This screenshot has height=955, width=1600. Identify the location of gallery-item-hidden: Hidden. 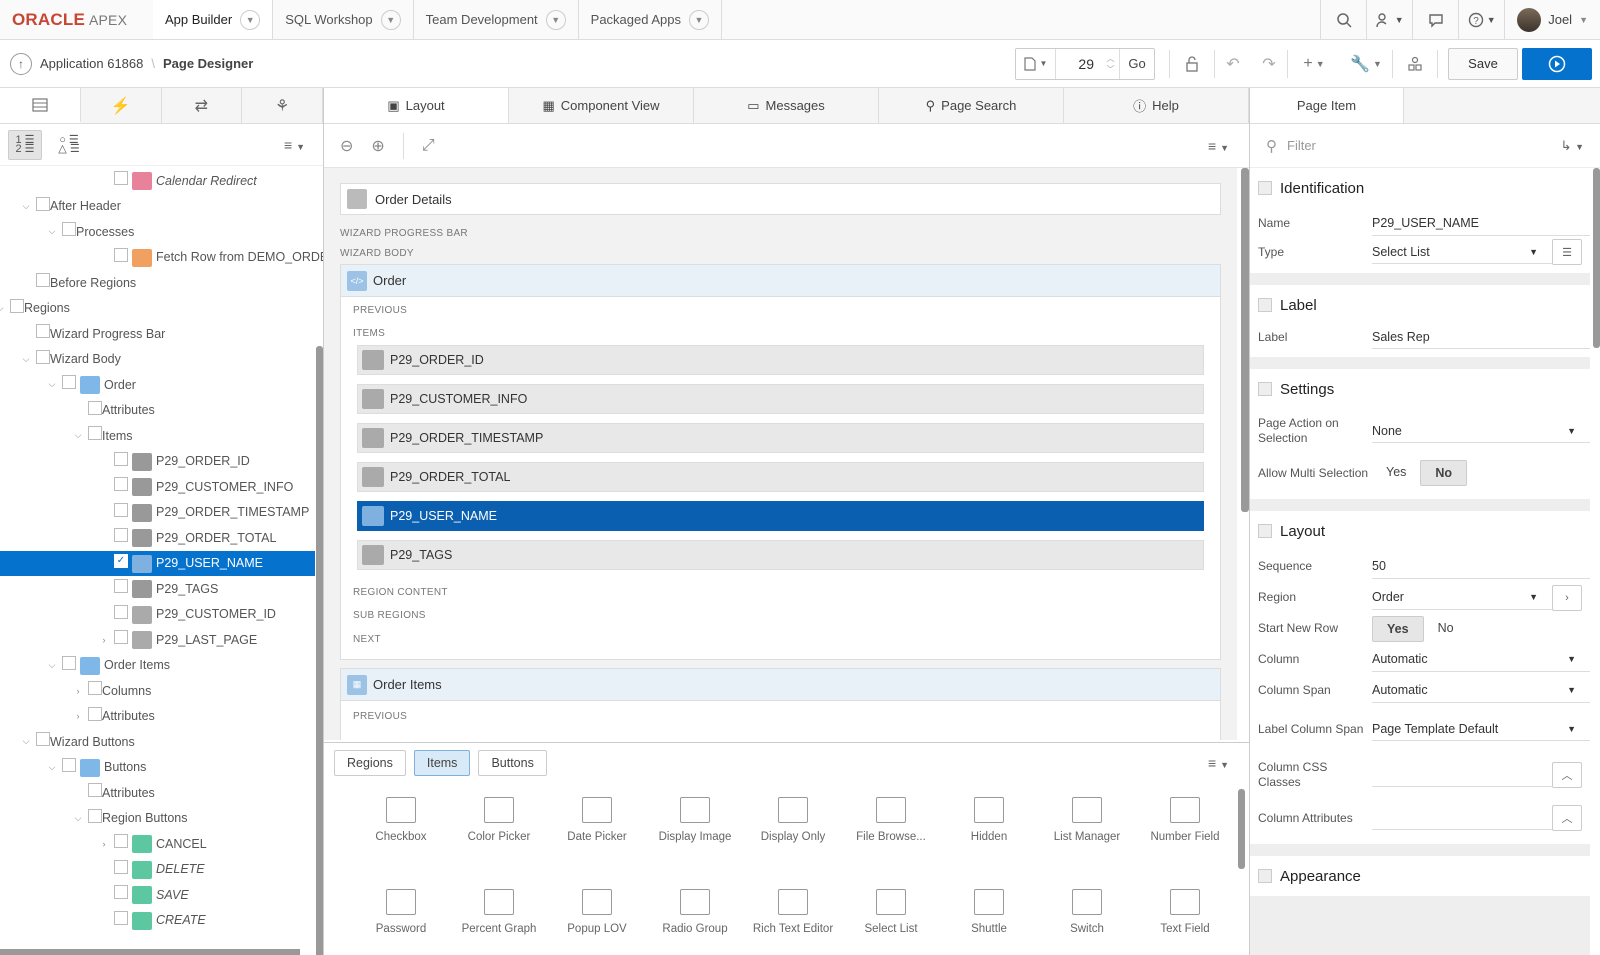
(989, 829).